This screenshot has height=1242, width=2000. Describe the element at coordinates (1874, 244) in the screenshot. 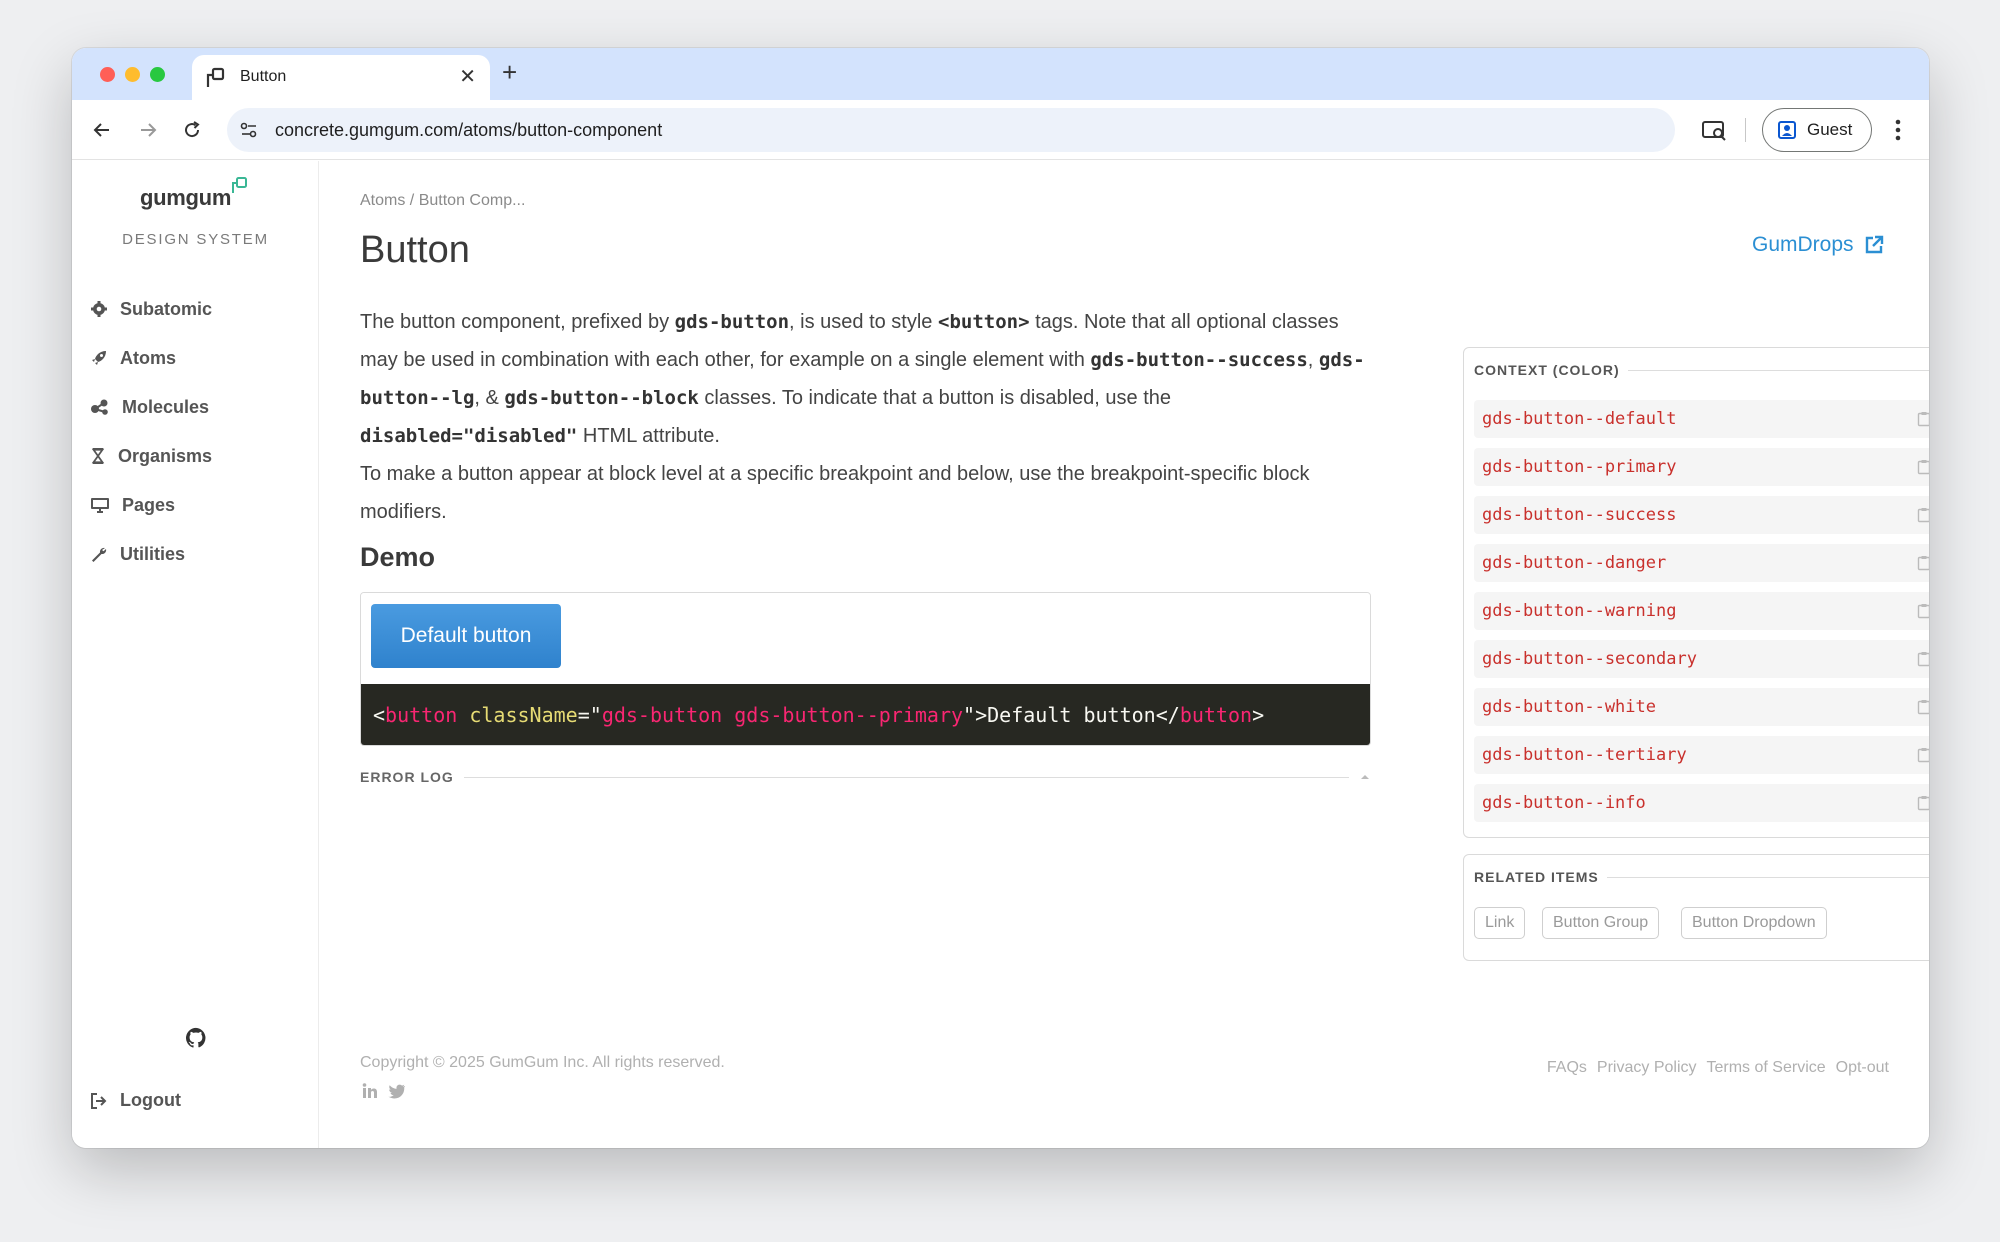

I see `external-link-icon` at that location.